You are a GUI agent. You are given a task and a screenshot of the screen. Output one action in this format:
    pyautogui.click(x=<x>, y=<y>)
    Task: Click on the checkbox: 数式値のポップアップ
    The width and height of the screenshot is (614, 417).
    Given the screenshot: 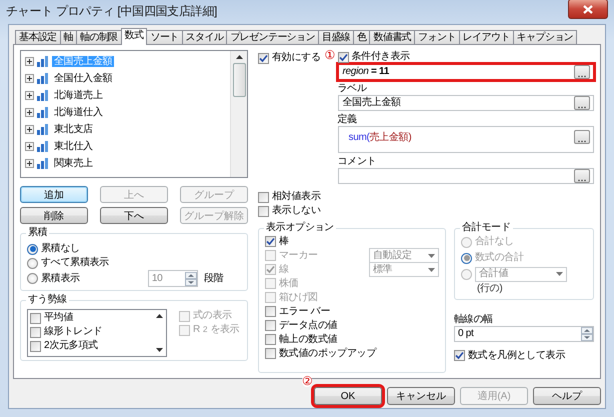 What is the action you would take?
    pyautogui.click(x=320, y=353)
    